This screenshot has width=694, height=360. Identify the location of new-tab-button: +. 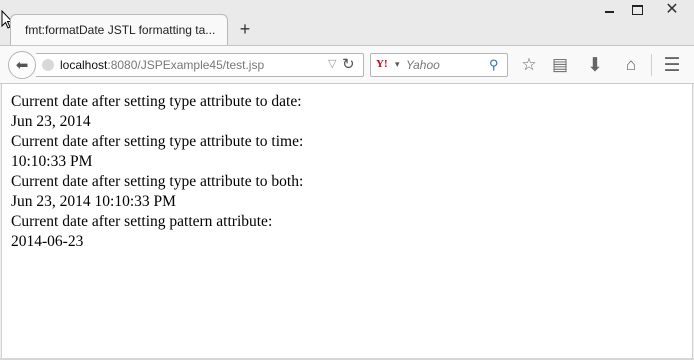
(245, 29).